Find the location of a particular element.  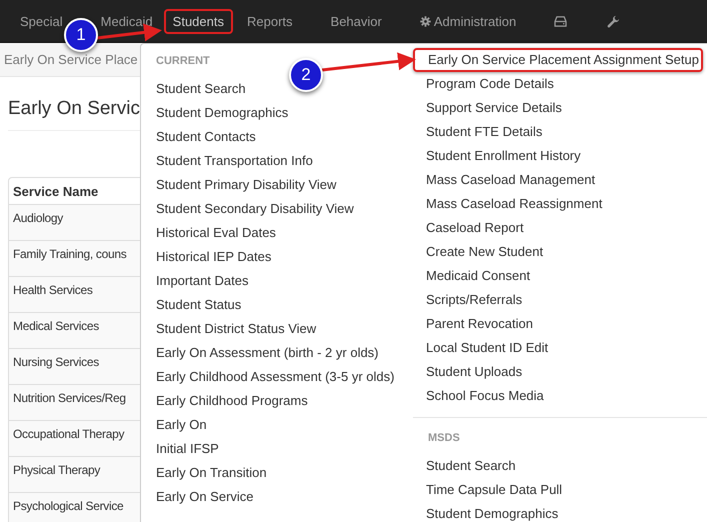

menu-section-header: CURRENT is located at coordinates (183, 61).